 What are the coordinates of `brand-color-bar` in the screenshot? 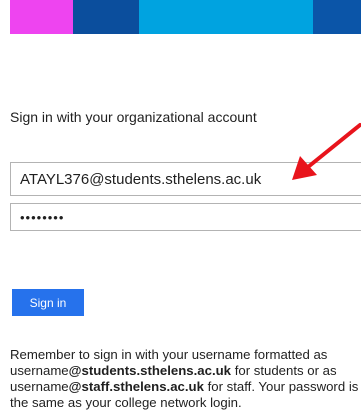 It's located at (185, 17).